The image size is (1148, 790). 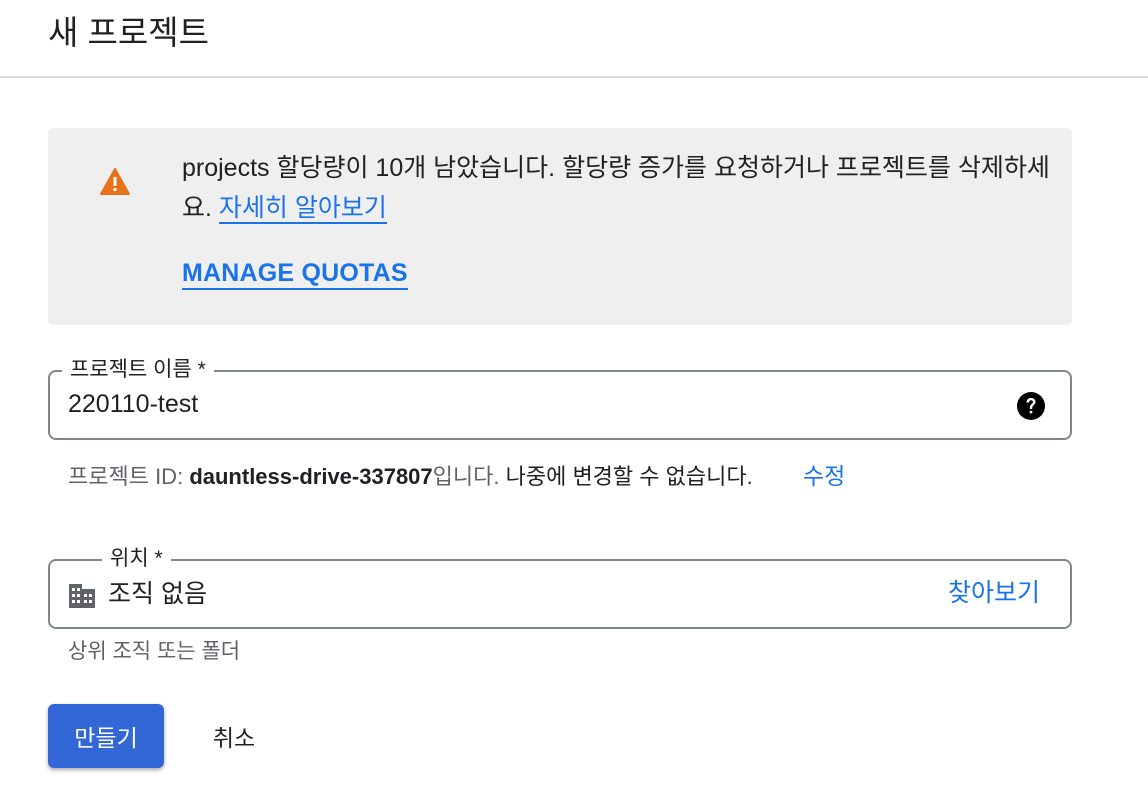 I want to click on location-field: 위치 * 조직 없음 찾아보기, so click(x=560, y=586).